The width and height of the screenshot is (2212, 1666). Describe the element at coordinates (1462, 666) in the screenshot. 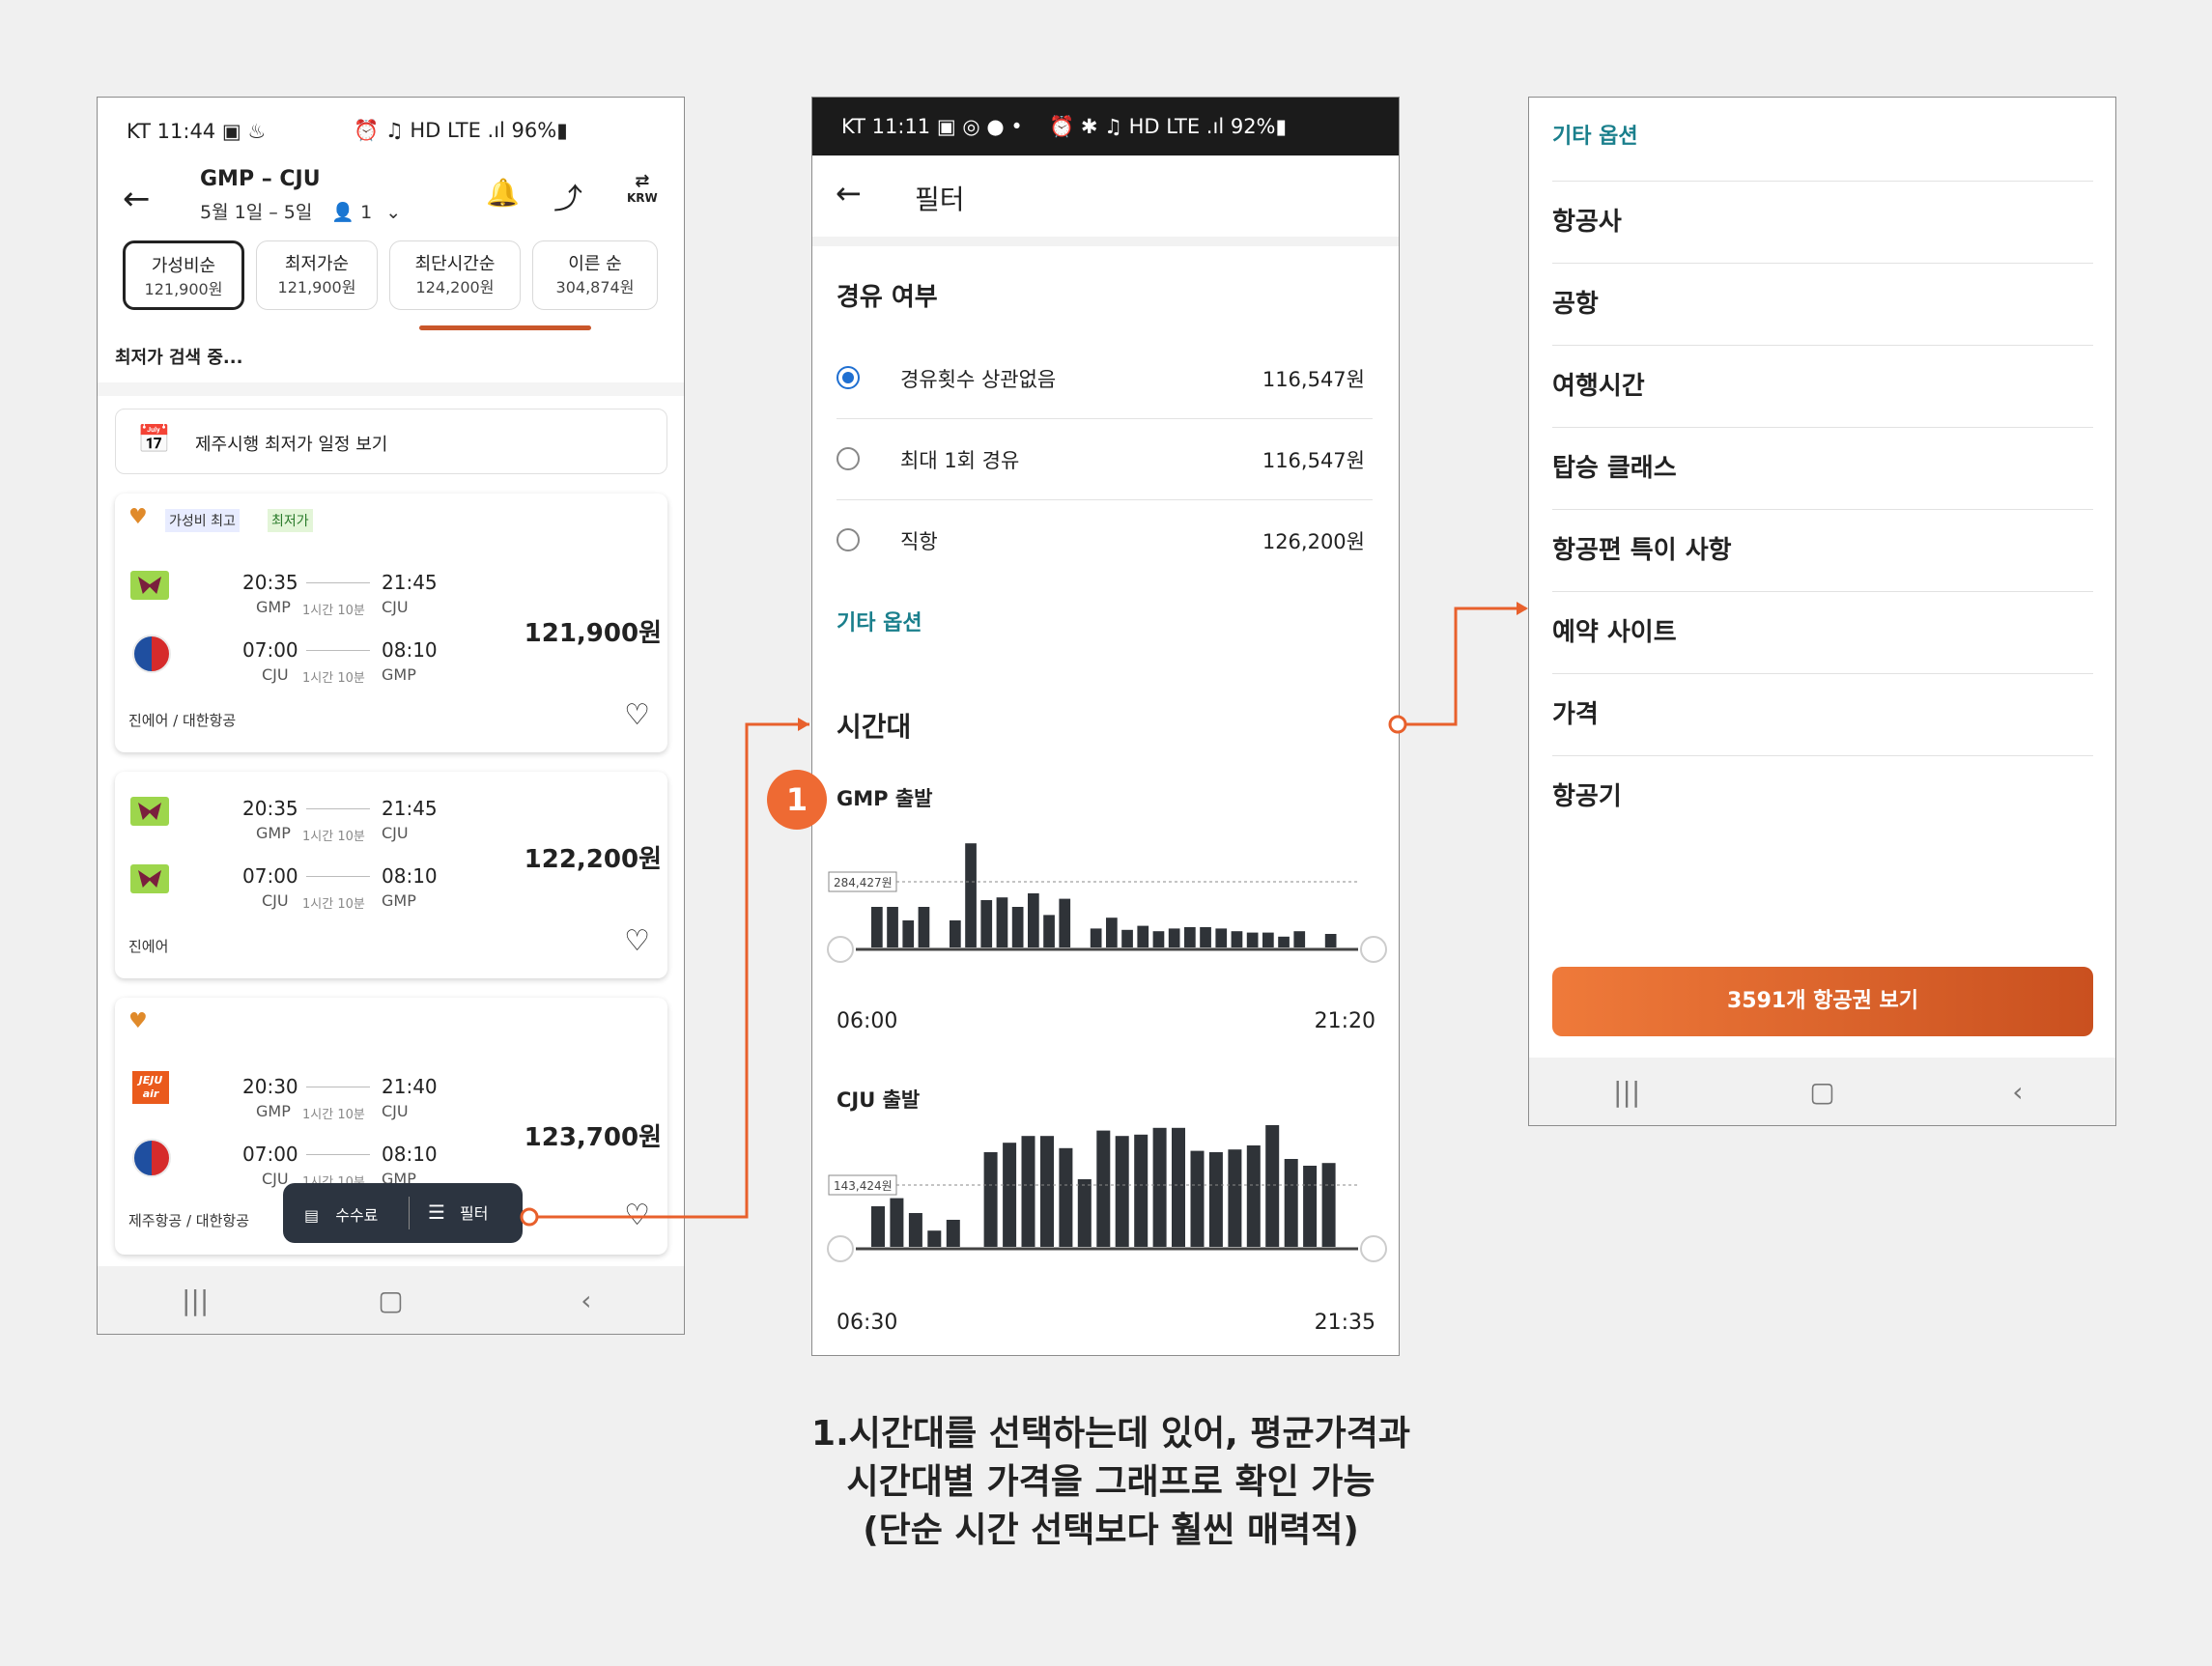

I see `connector-time-to-options` at that location.